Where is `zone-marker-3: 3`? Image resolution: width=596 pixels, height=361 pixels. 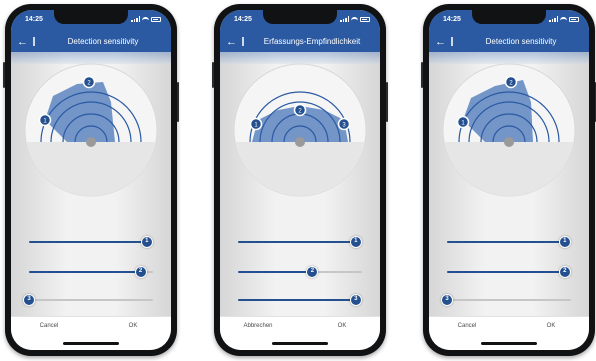 zone-marker-3: 3 is located at coordinates (344, 124).